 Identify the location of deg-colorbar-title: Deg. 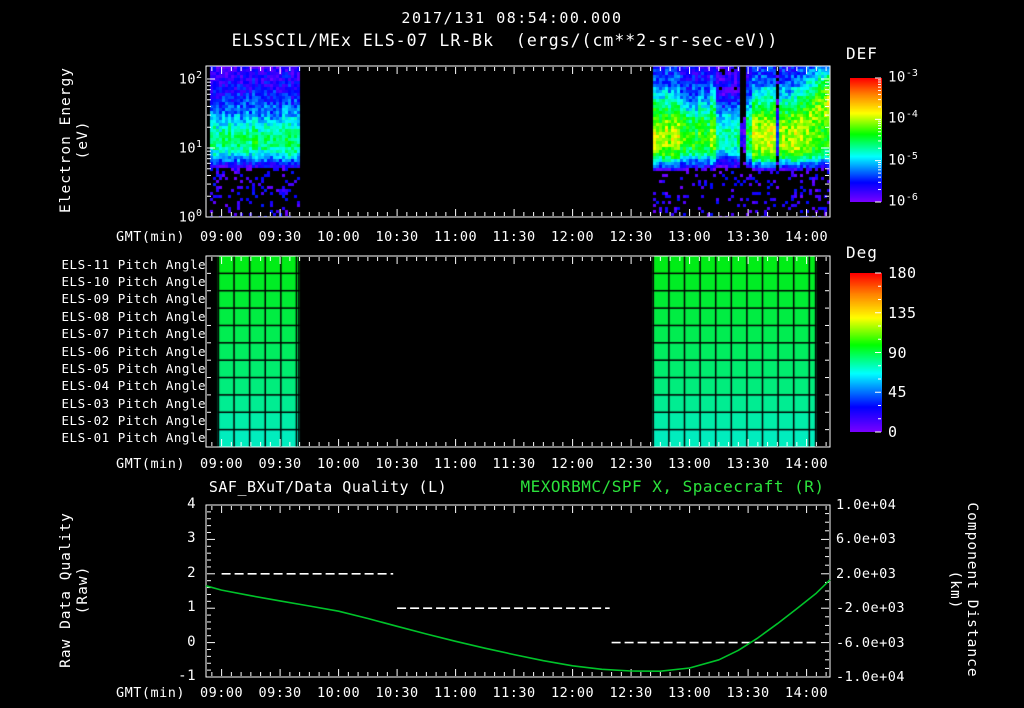
(862, 252).